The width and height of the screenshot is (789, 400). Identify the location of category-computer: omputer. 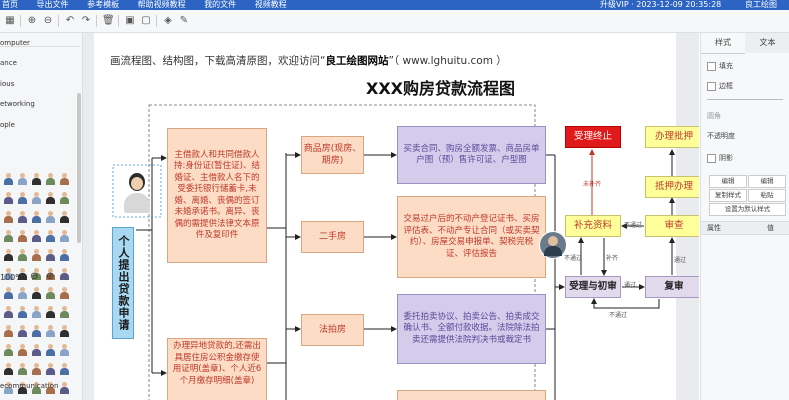
(15, 43).